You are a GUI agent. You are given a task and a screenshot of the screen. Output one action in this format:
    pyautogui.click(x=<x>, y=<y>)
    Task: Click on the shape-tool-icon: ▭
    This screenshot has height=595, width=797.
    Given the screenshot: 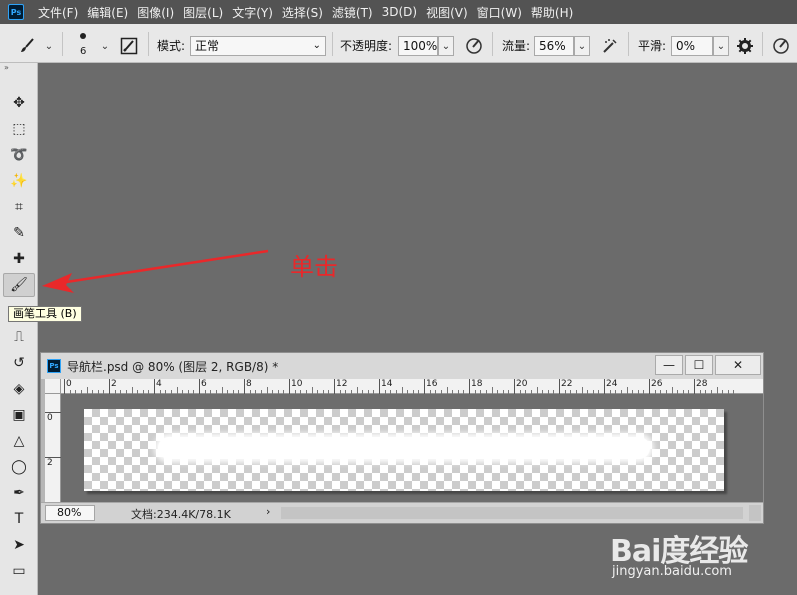 What is the action you would take?
    pyautogui.click(x=19, y=571)
    